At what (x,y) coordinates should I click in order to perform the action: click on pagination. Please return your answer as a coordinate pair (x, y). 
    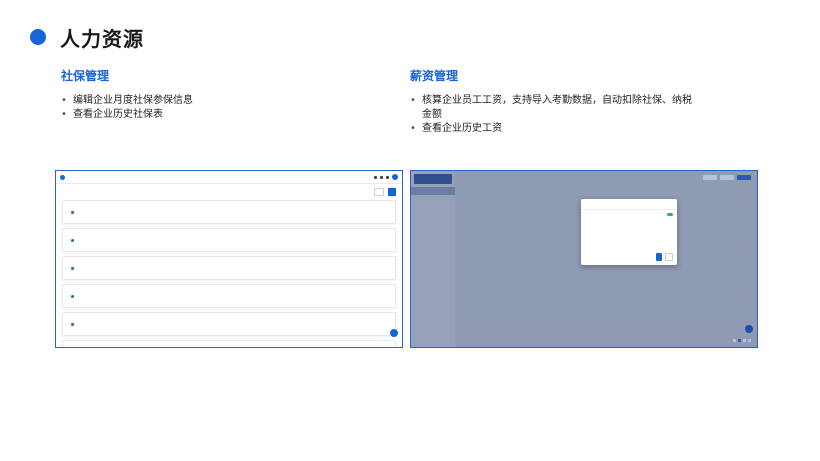
    Looking at the image, I should click on (742, 340).